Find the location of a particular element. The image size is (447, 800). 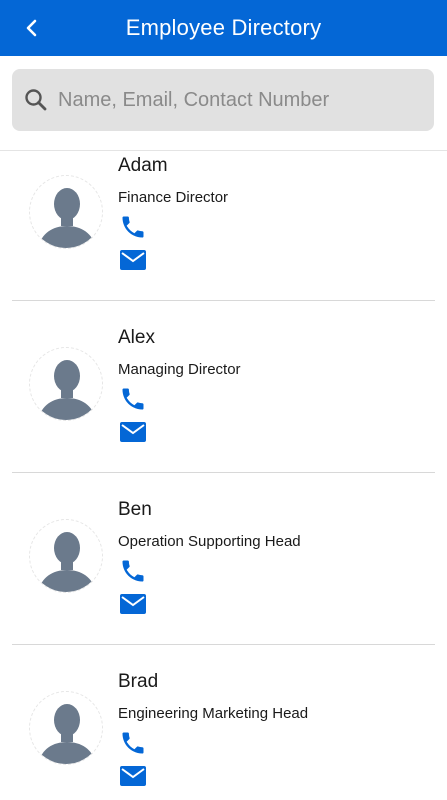

employee-name: Adam is located at coordinates (143, 165).